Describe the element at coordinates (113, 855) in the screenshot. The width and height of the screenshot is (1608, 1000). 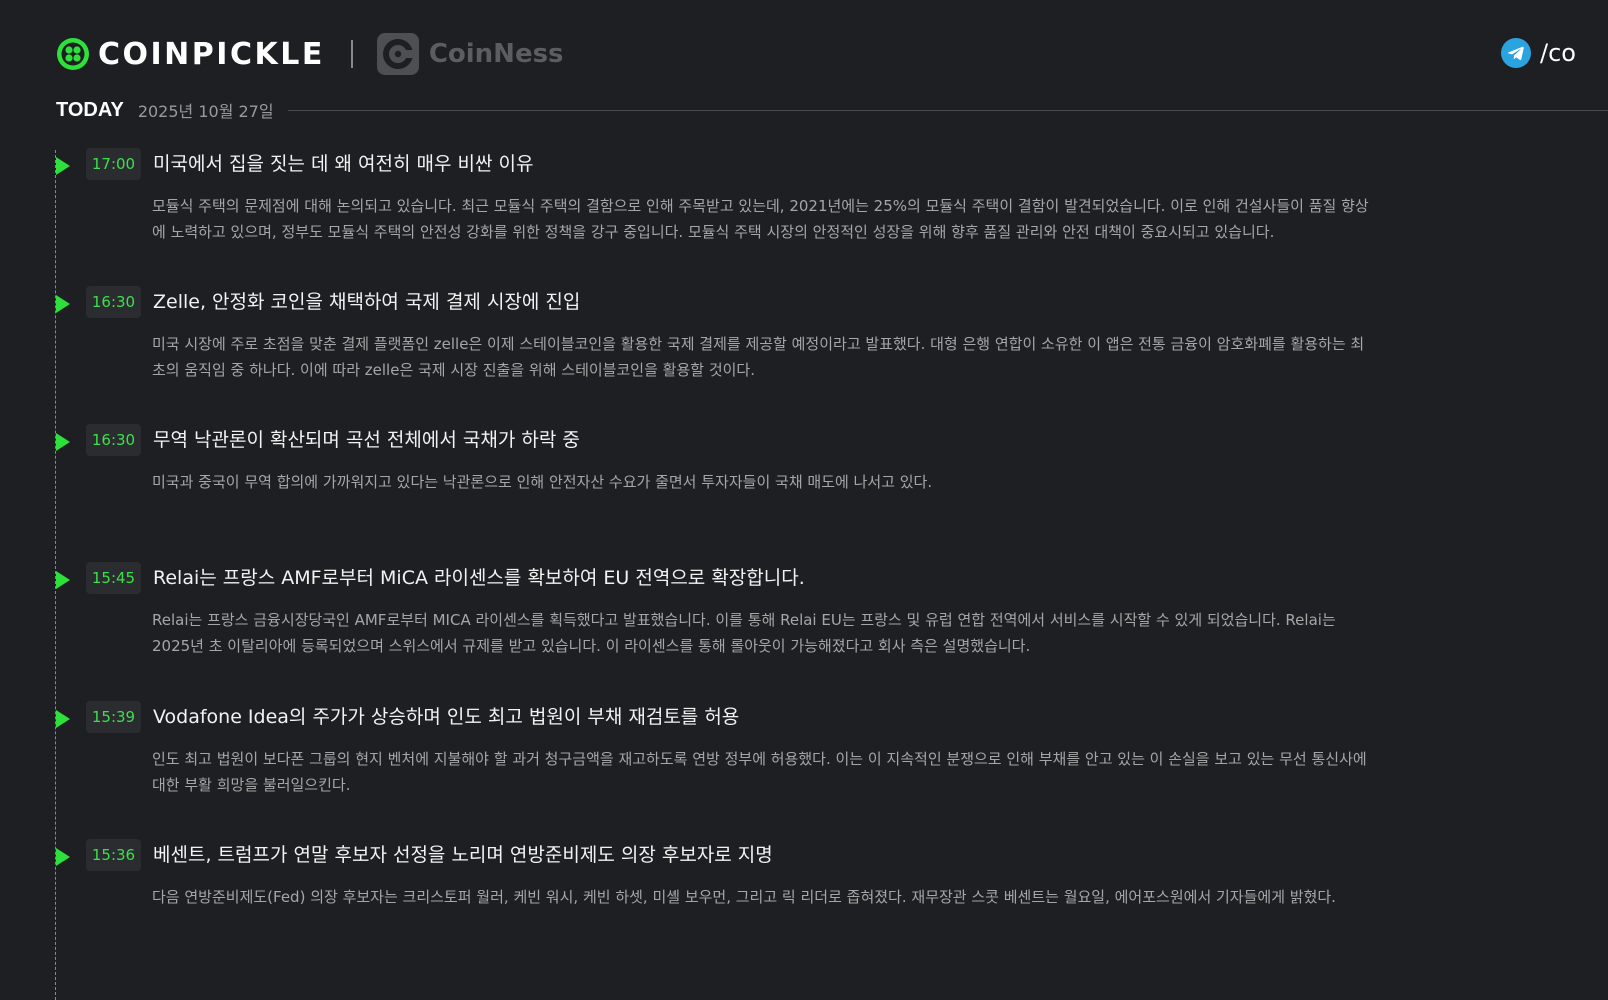
I see `time-badge: 15:36` at that location.